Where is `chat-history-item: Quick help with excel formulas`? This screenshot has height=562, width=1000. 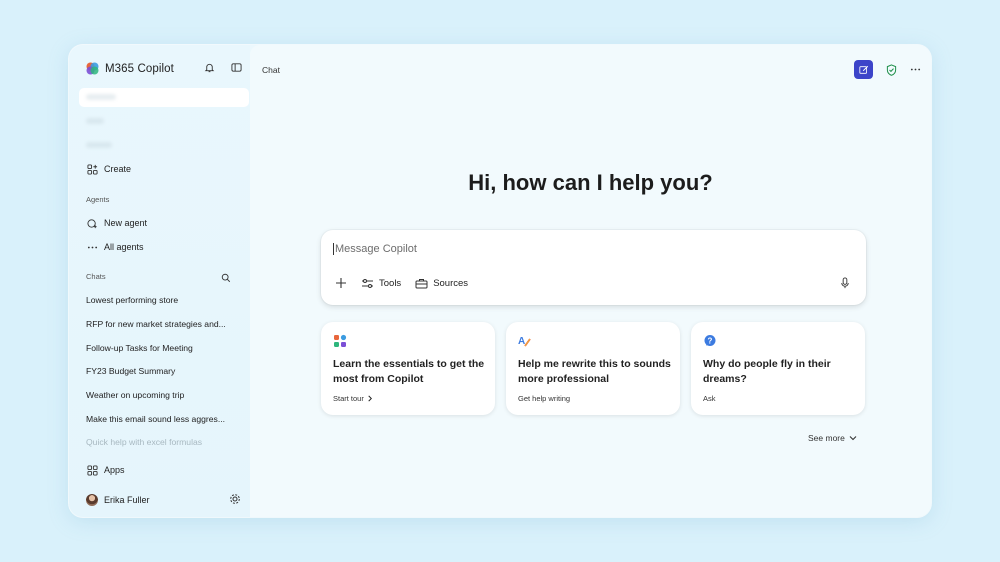 chat-history-item: Quick help with excel formulas is located at coordinates (144, 442).